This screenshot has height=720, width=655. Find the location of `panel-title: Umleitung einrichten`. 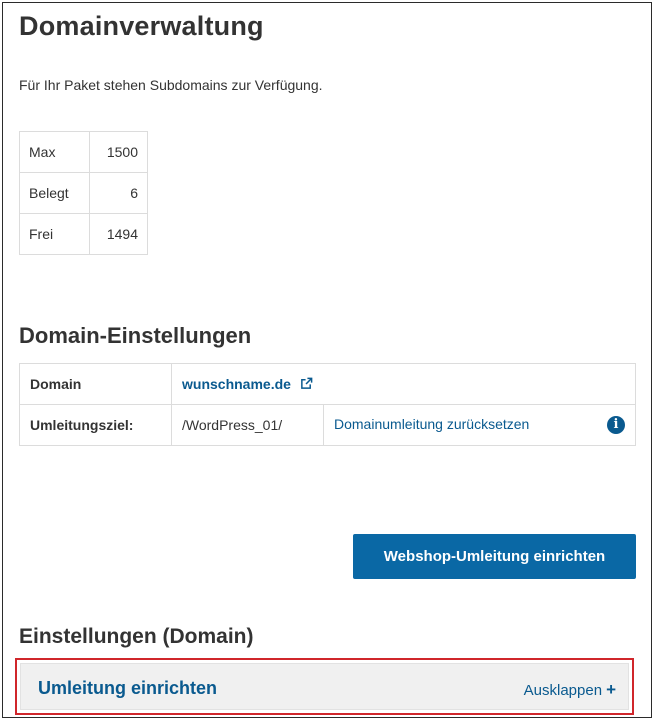

panel-title: Umleitung einrichten is located at coordinates (128, 688).